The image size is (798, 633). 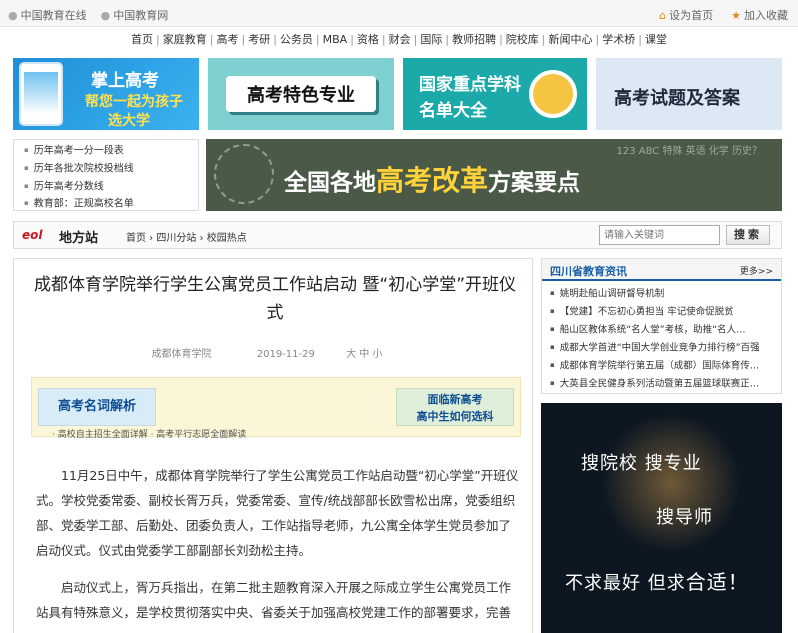 What do you see at coordinates (142, 39) in the screenshot?
I see `nav-item: 首页` at bounding box center [142, 39].